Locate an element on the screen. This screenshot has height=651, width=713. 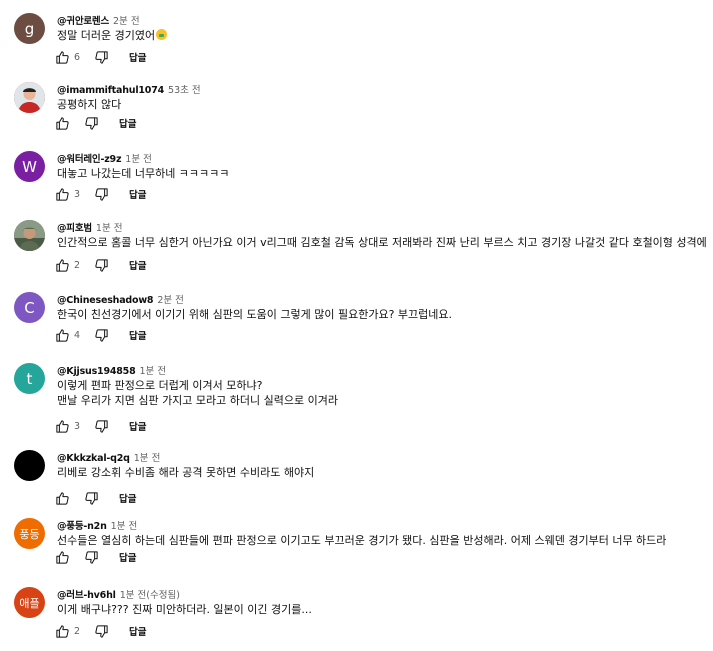
avatar: 애플 is located at coordinates (29, 602).